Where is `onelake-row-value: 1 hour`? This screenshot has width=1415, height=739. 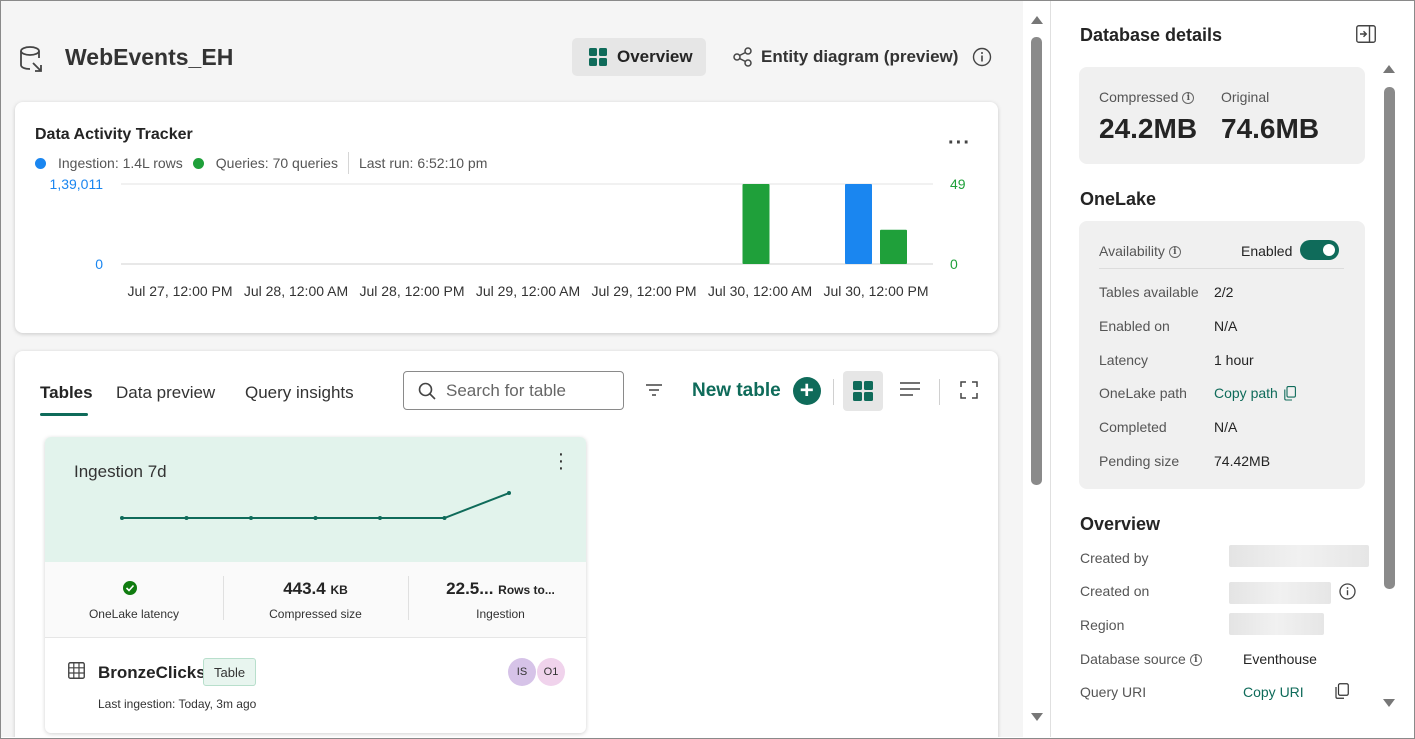
onelake-row-value: 1 hour is located at coordinates (1234, 359).